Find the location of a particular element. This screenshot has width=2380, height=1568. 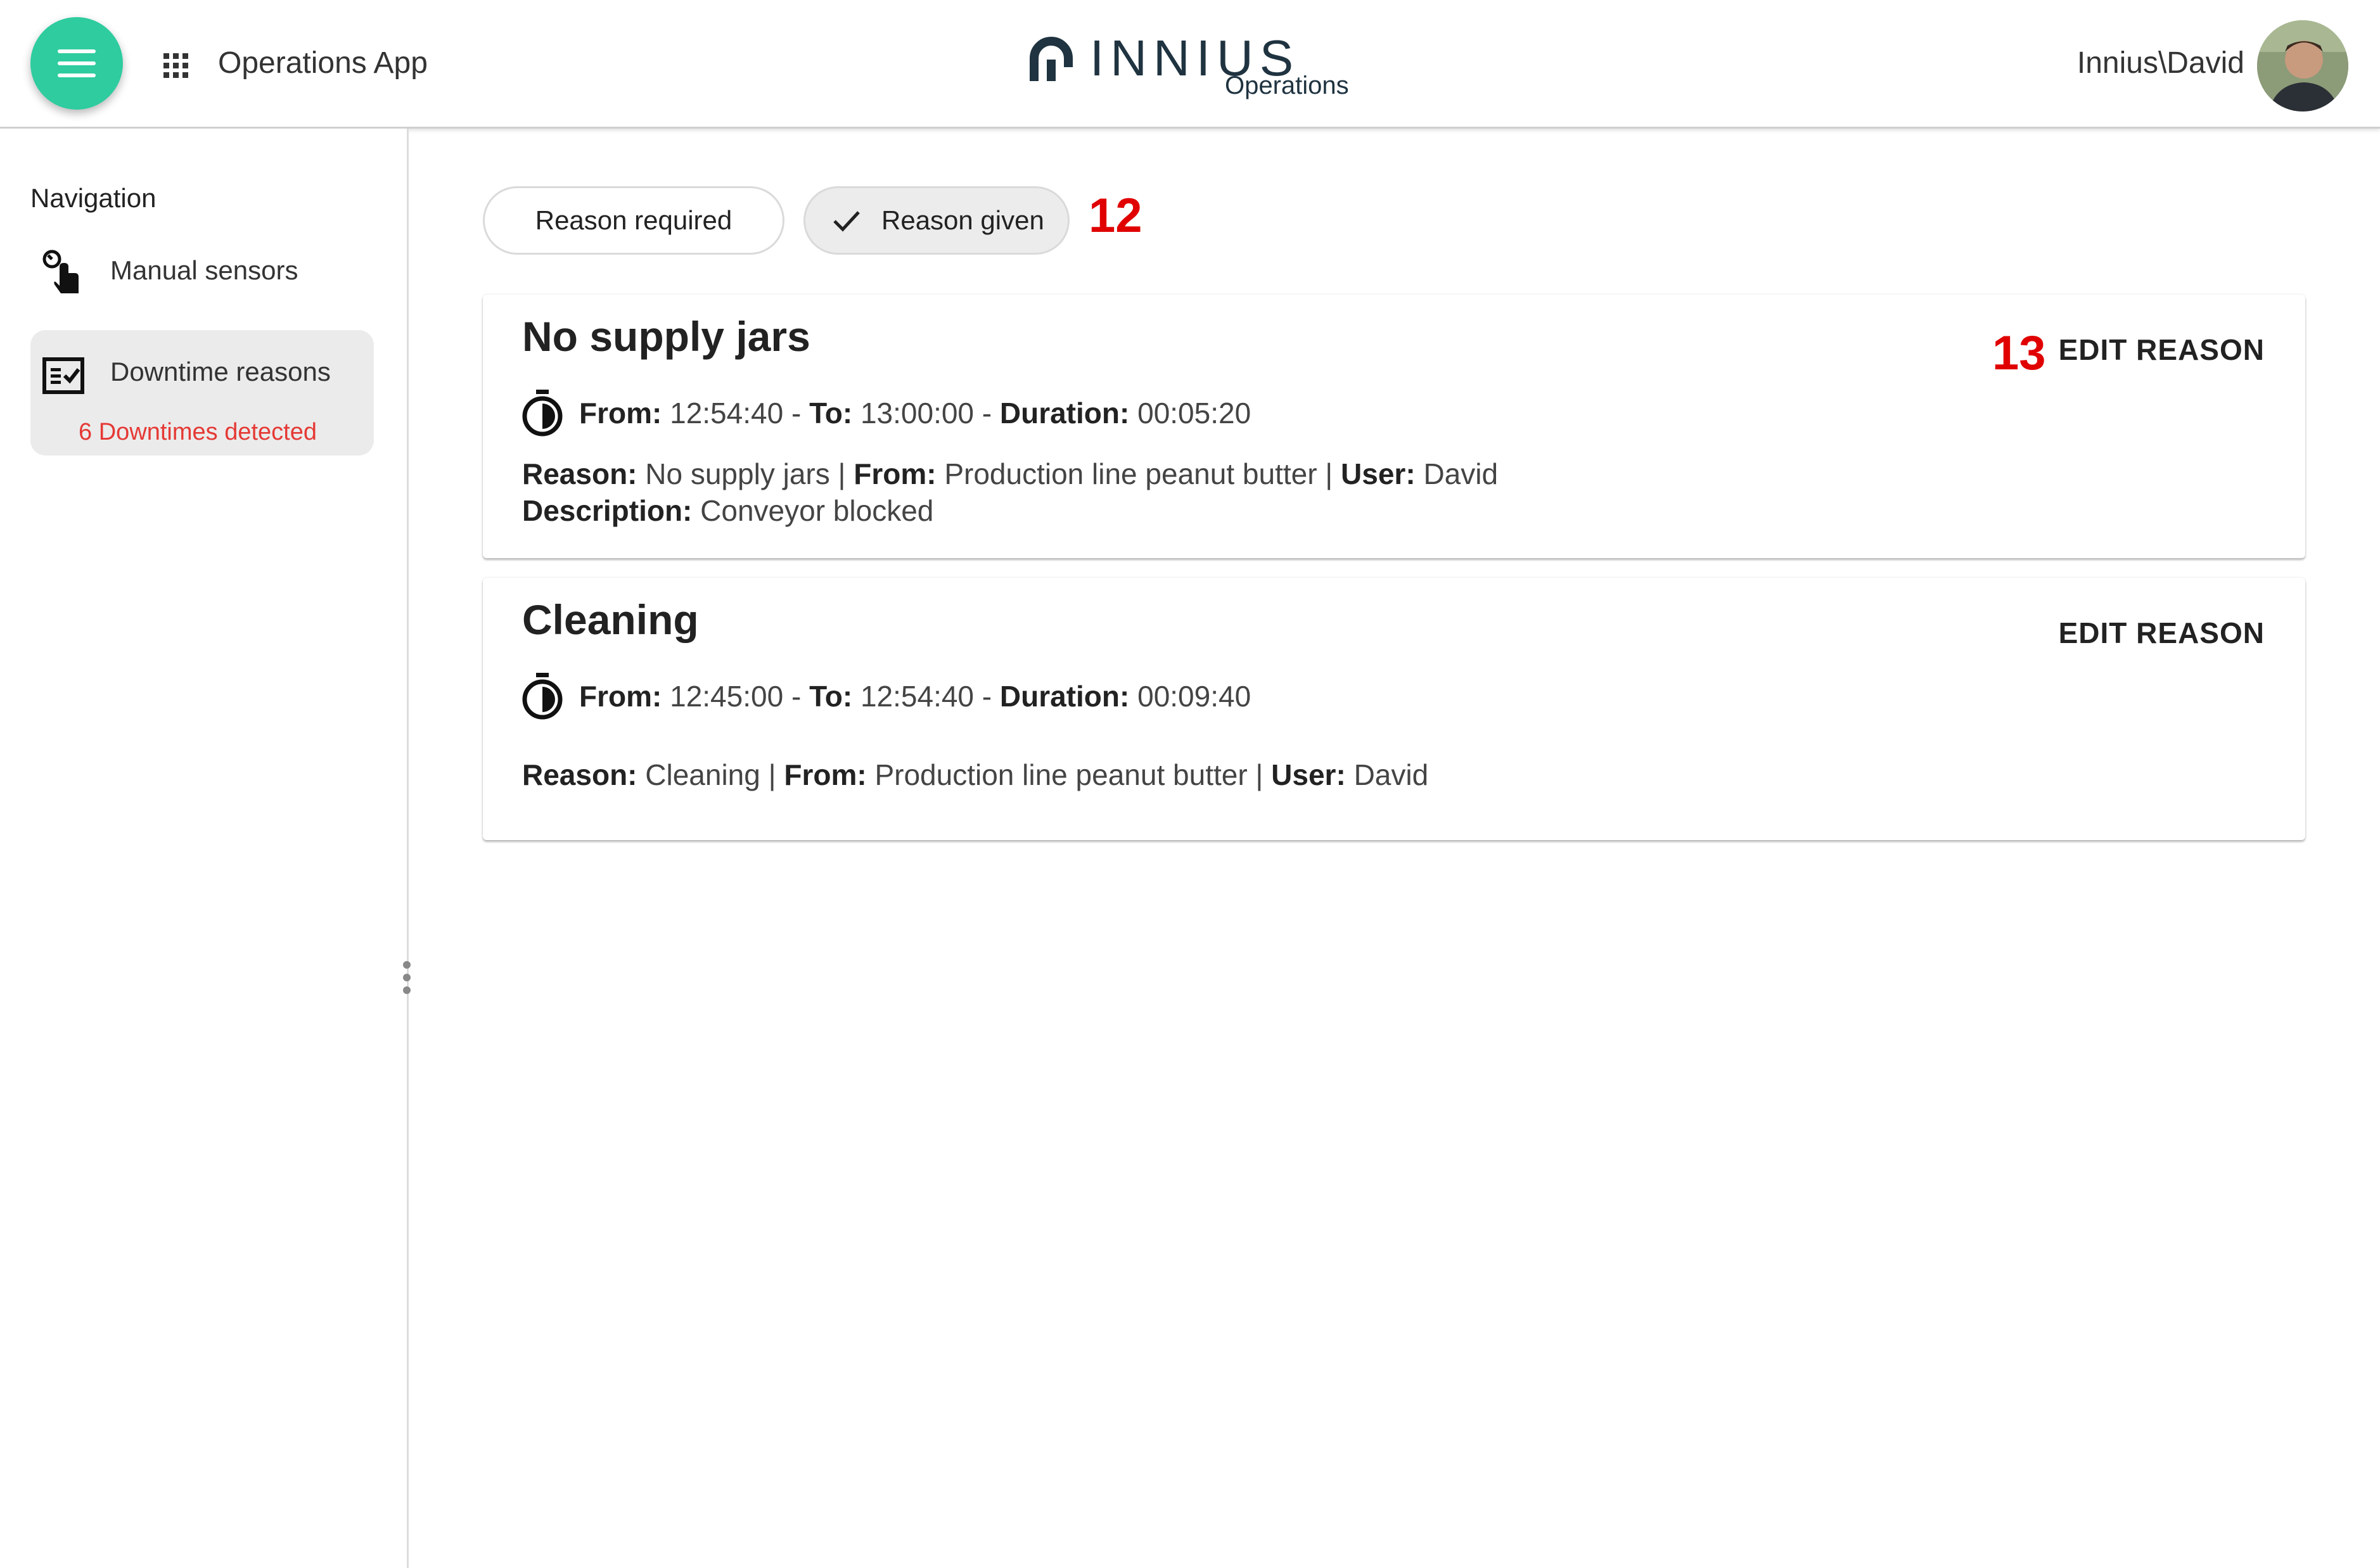

annotation-13: 13 is located at coordinates (2019, 353).